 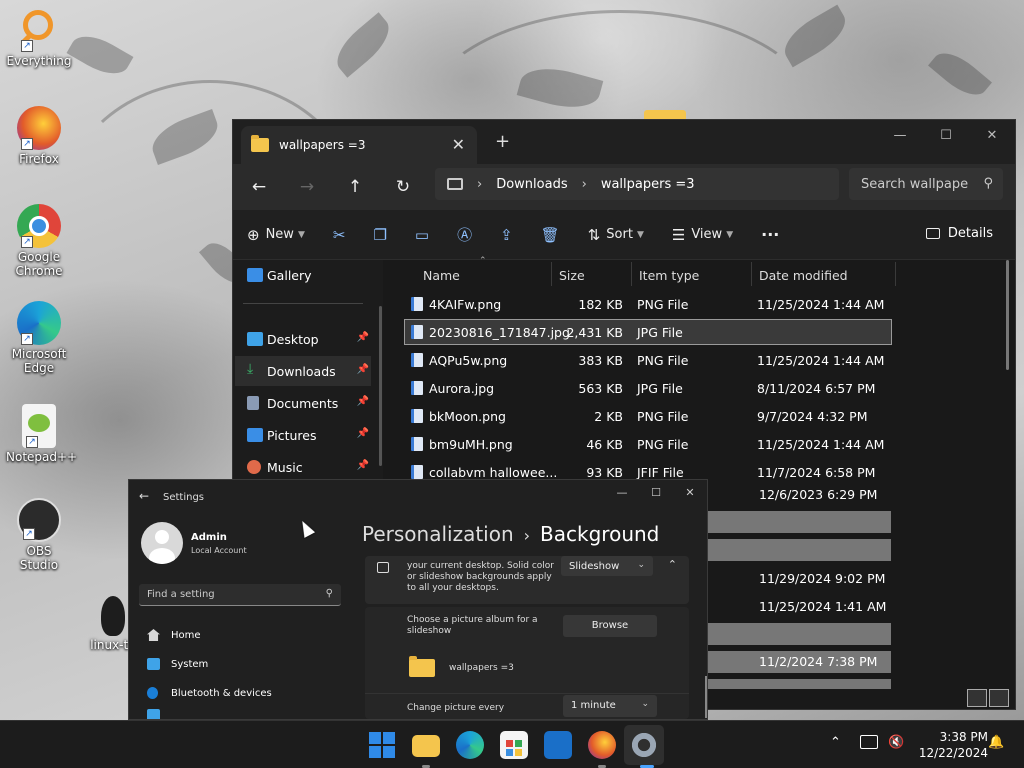 What do you see at coordinates (770, 234) in the screenshot?
I see `more-options-button: ···` at bounding box center [770, 234].